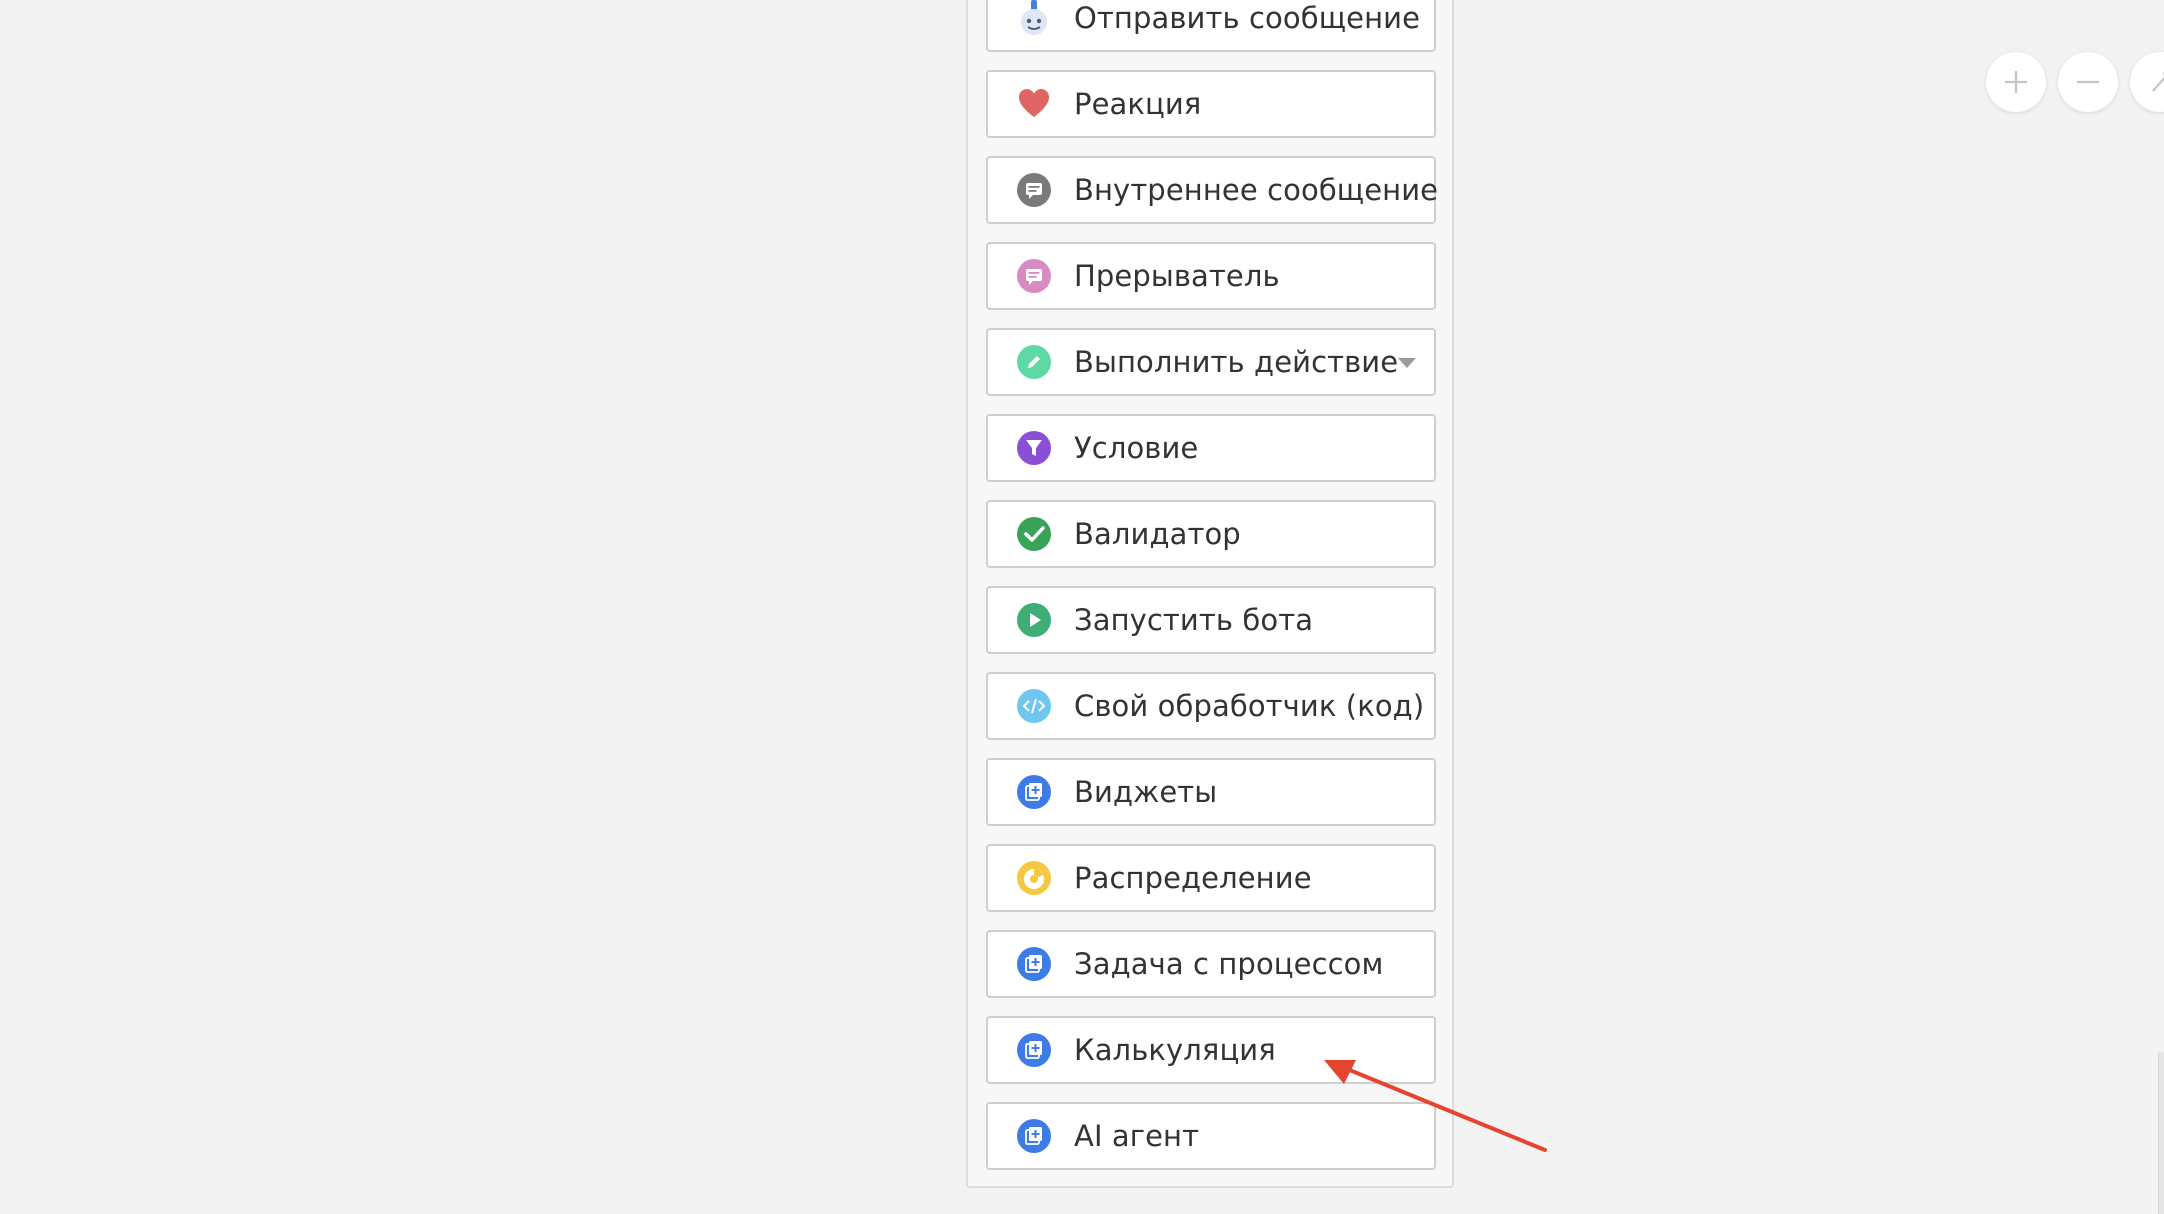  I want to click on funnel-icon, so click(1034, 448).